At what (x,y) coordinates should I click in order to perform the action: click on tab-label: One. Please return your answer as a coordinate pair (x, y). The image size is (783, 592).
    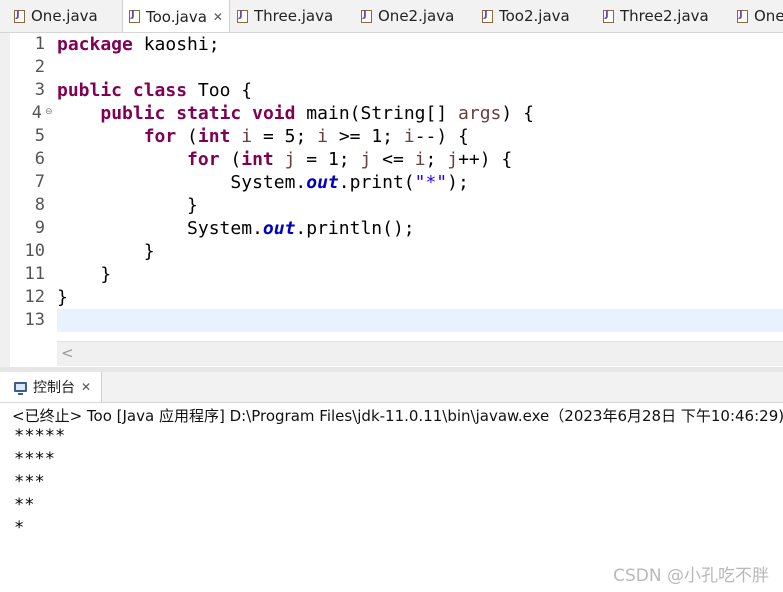
    Looking at the image, I should click on (768, 16).